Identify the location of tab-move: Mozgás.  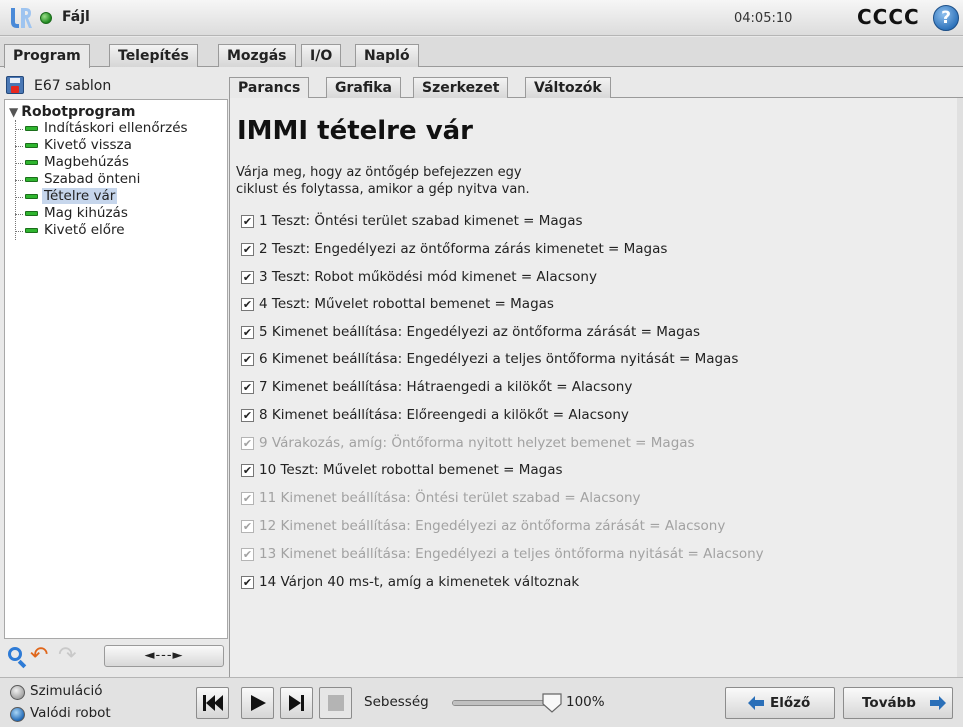
(257, 55).